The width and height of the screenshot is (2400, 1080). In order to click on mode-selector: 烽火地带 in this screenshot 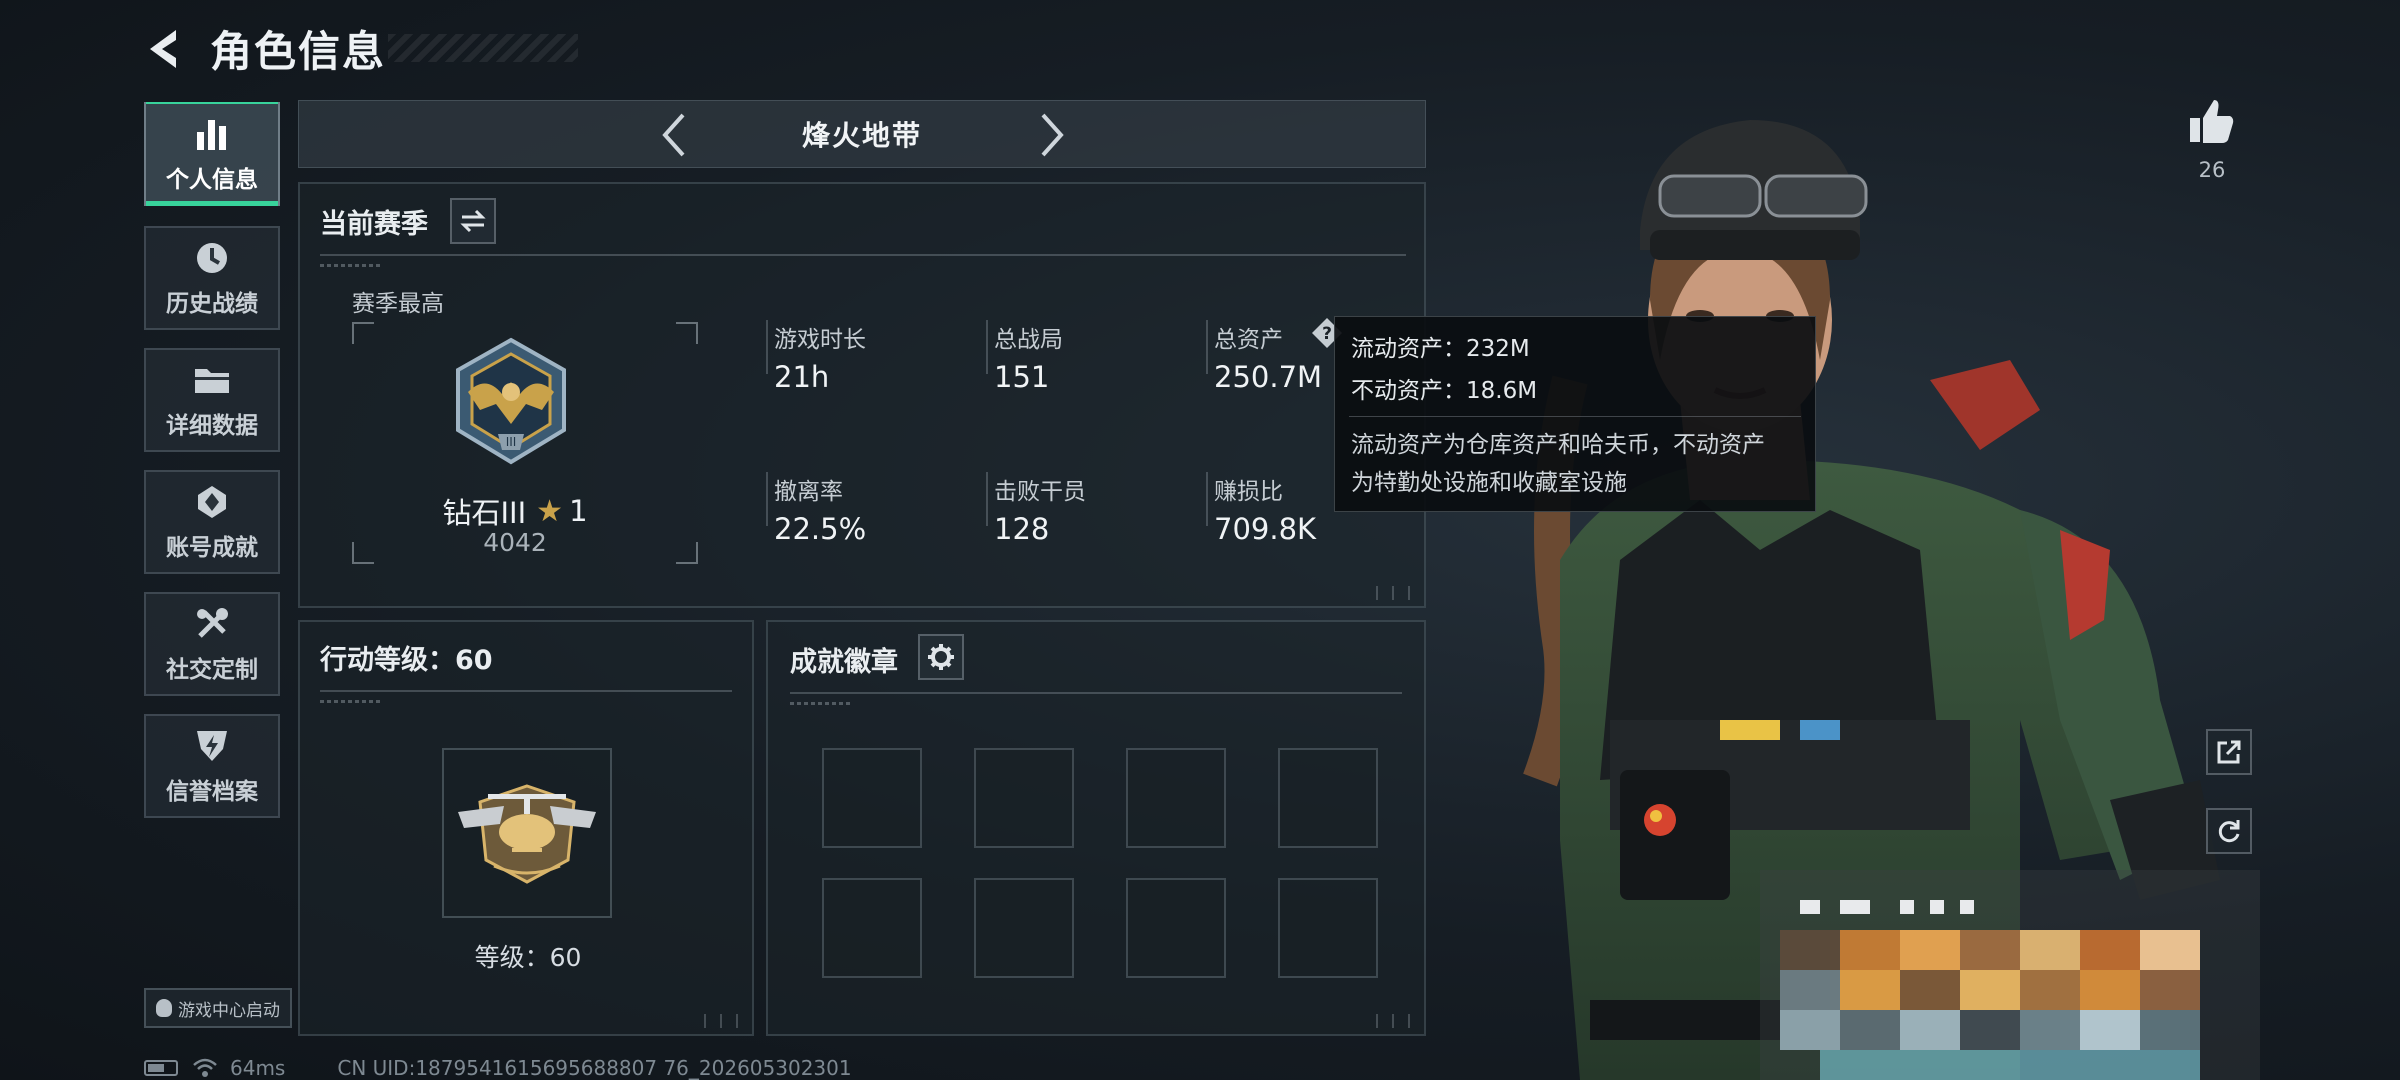, I will do `click(862, 134)`.